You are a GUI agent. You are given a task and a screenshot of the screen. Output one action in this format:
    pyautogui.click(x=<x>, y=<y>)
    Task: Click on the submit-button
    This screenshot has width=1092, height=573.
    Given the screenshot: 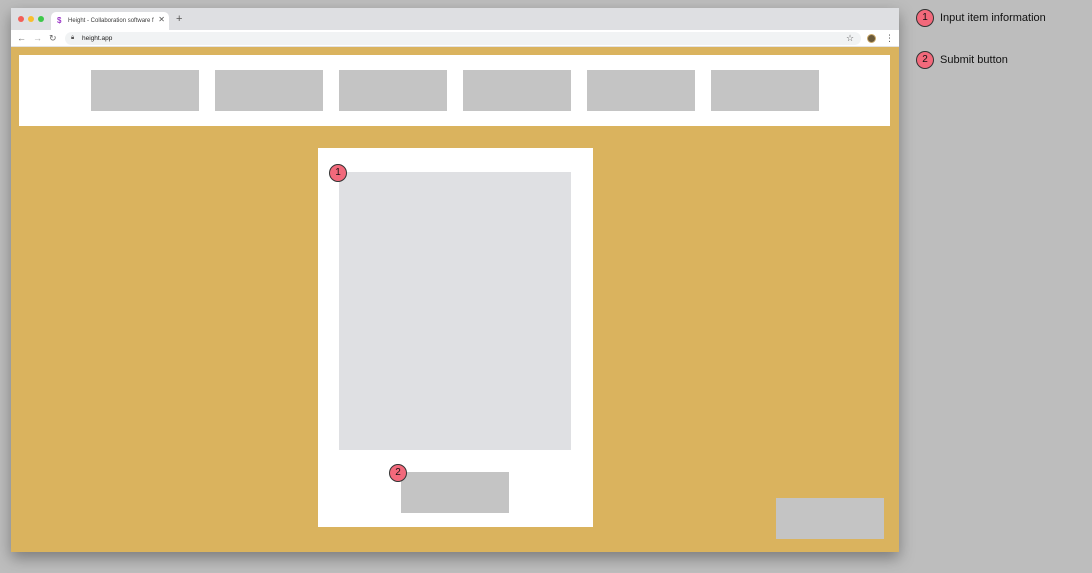 What is the action you would take?
    pyautogui.click(x=455, y=492)
    